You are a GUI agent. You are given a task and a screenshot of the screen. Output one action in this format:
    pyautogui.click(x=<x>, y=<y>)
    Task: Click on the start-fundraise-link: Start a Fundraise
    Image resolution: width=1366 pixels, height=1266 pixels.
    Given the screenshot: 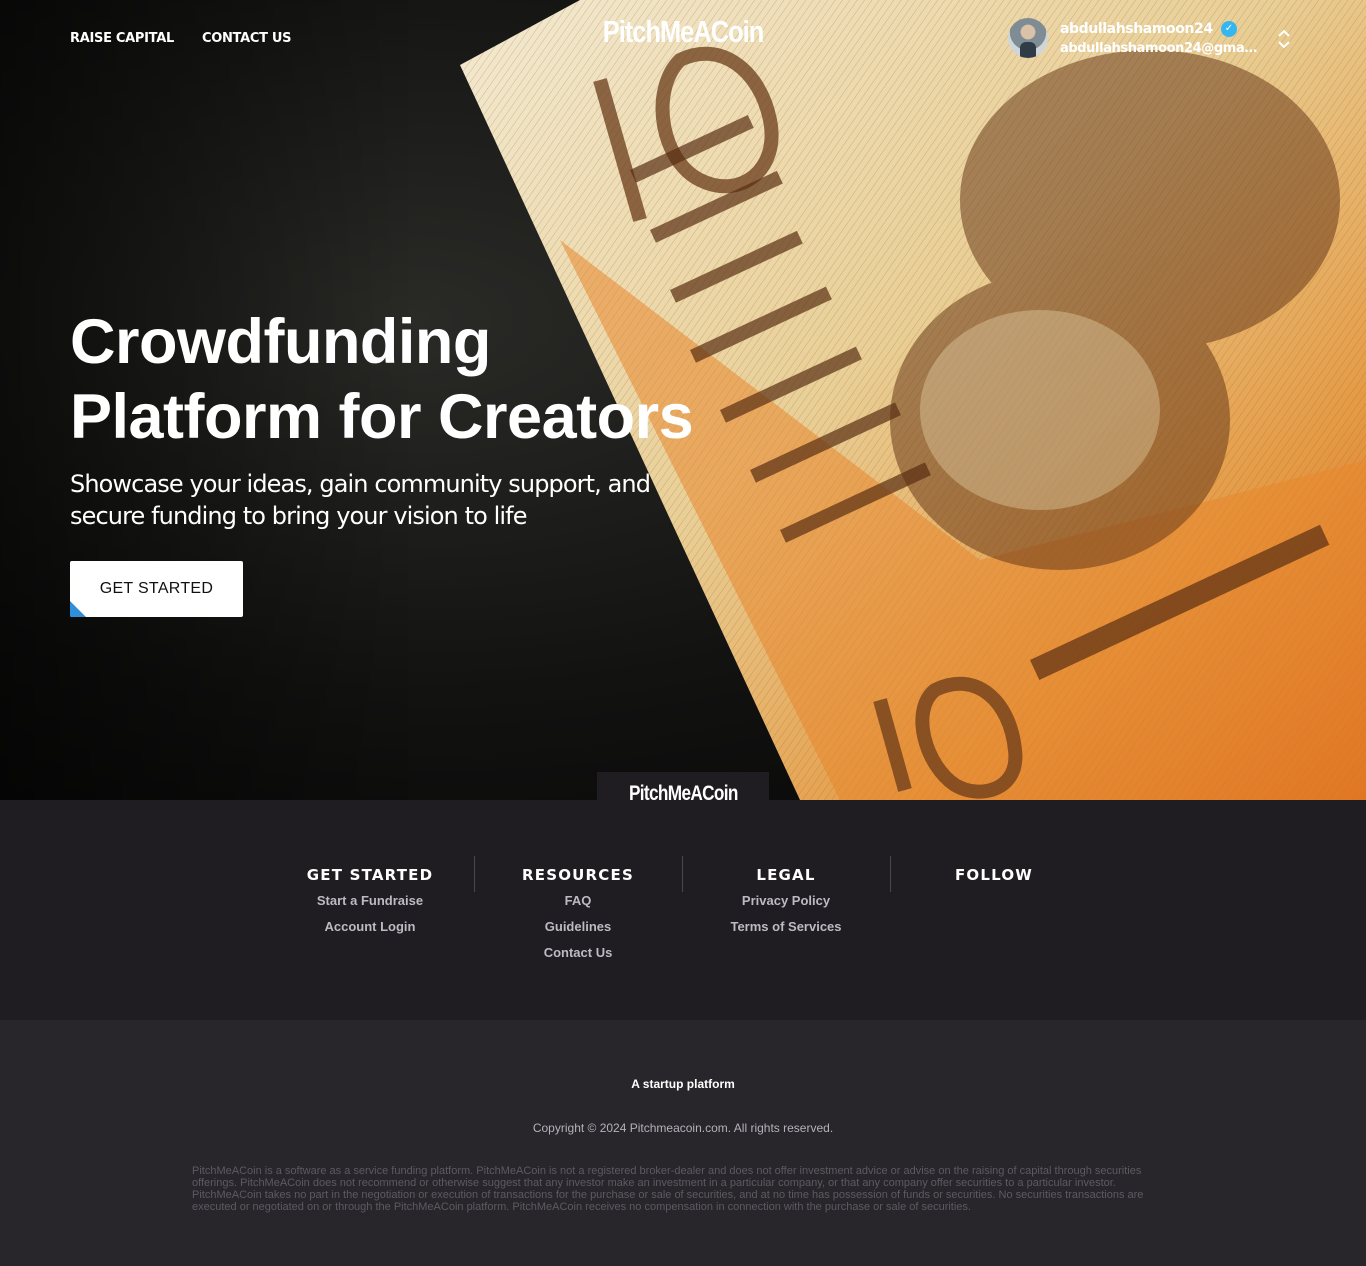 What is the action you would take?
    pyautogui.click(x=370, y=900)
    